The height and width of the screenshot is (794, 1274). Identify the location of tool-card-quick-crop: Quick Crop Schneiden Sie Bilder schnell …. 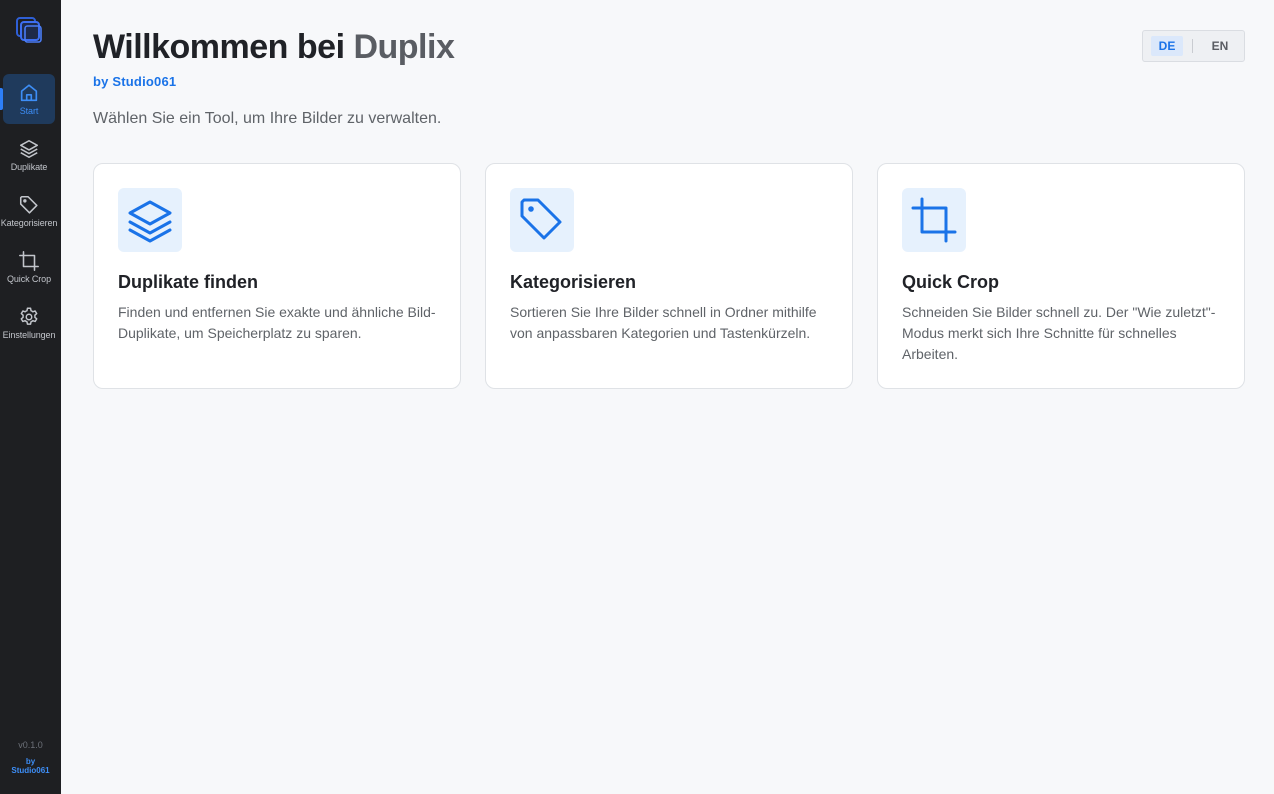
(1061, 276).